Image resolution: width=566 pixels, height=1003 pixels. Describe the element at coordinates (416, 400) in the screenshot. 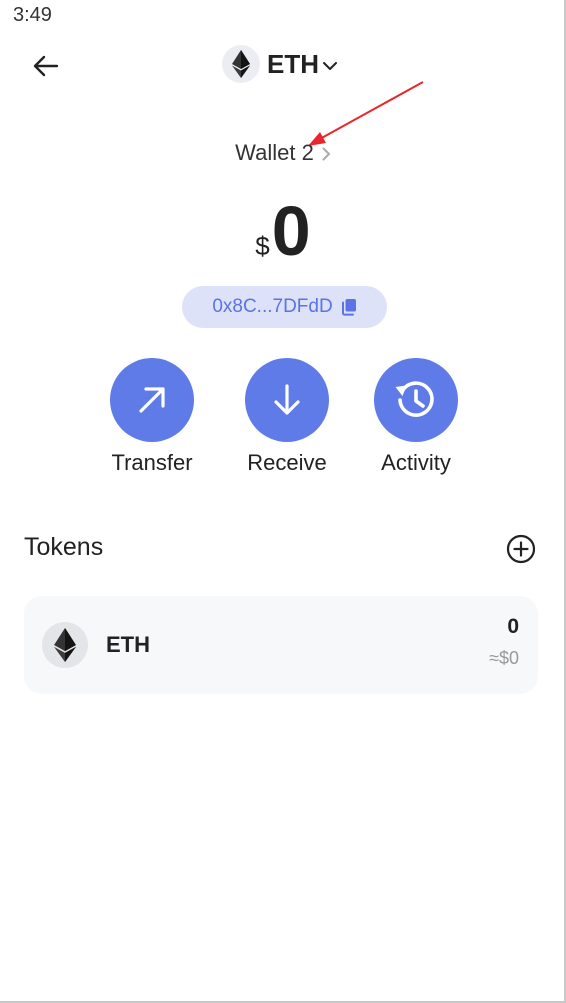

I see `history-icon` at that location.